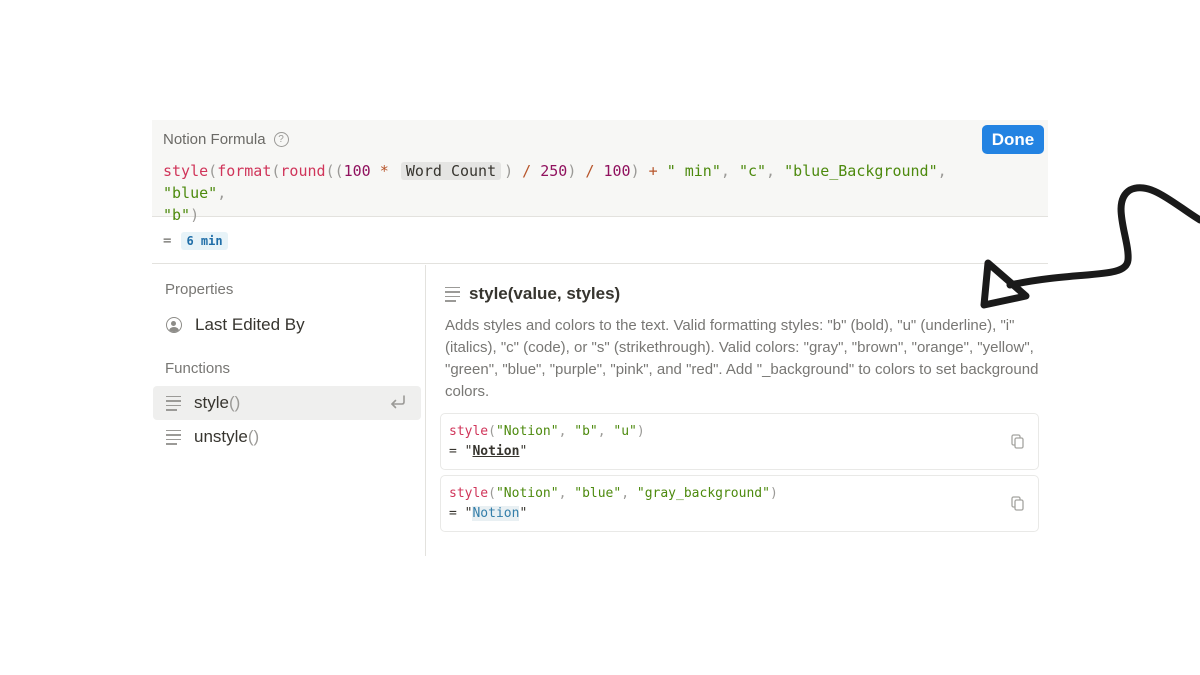 The height and width of the screenshot is (675, 1200). Describe the element at coordinates (204, 240) in the screenshot. I see `result-value: 6 min` at that location.